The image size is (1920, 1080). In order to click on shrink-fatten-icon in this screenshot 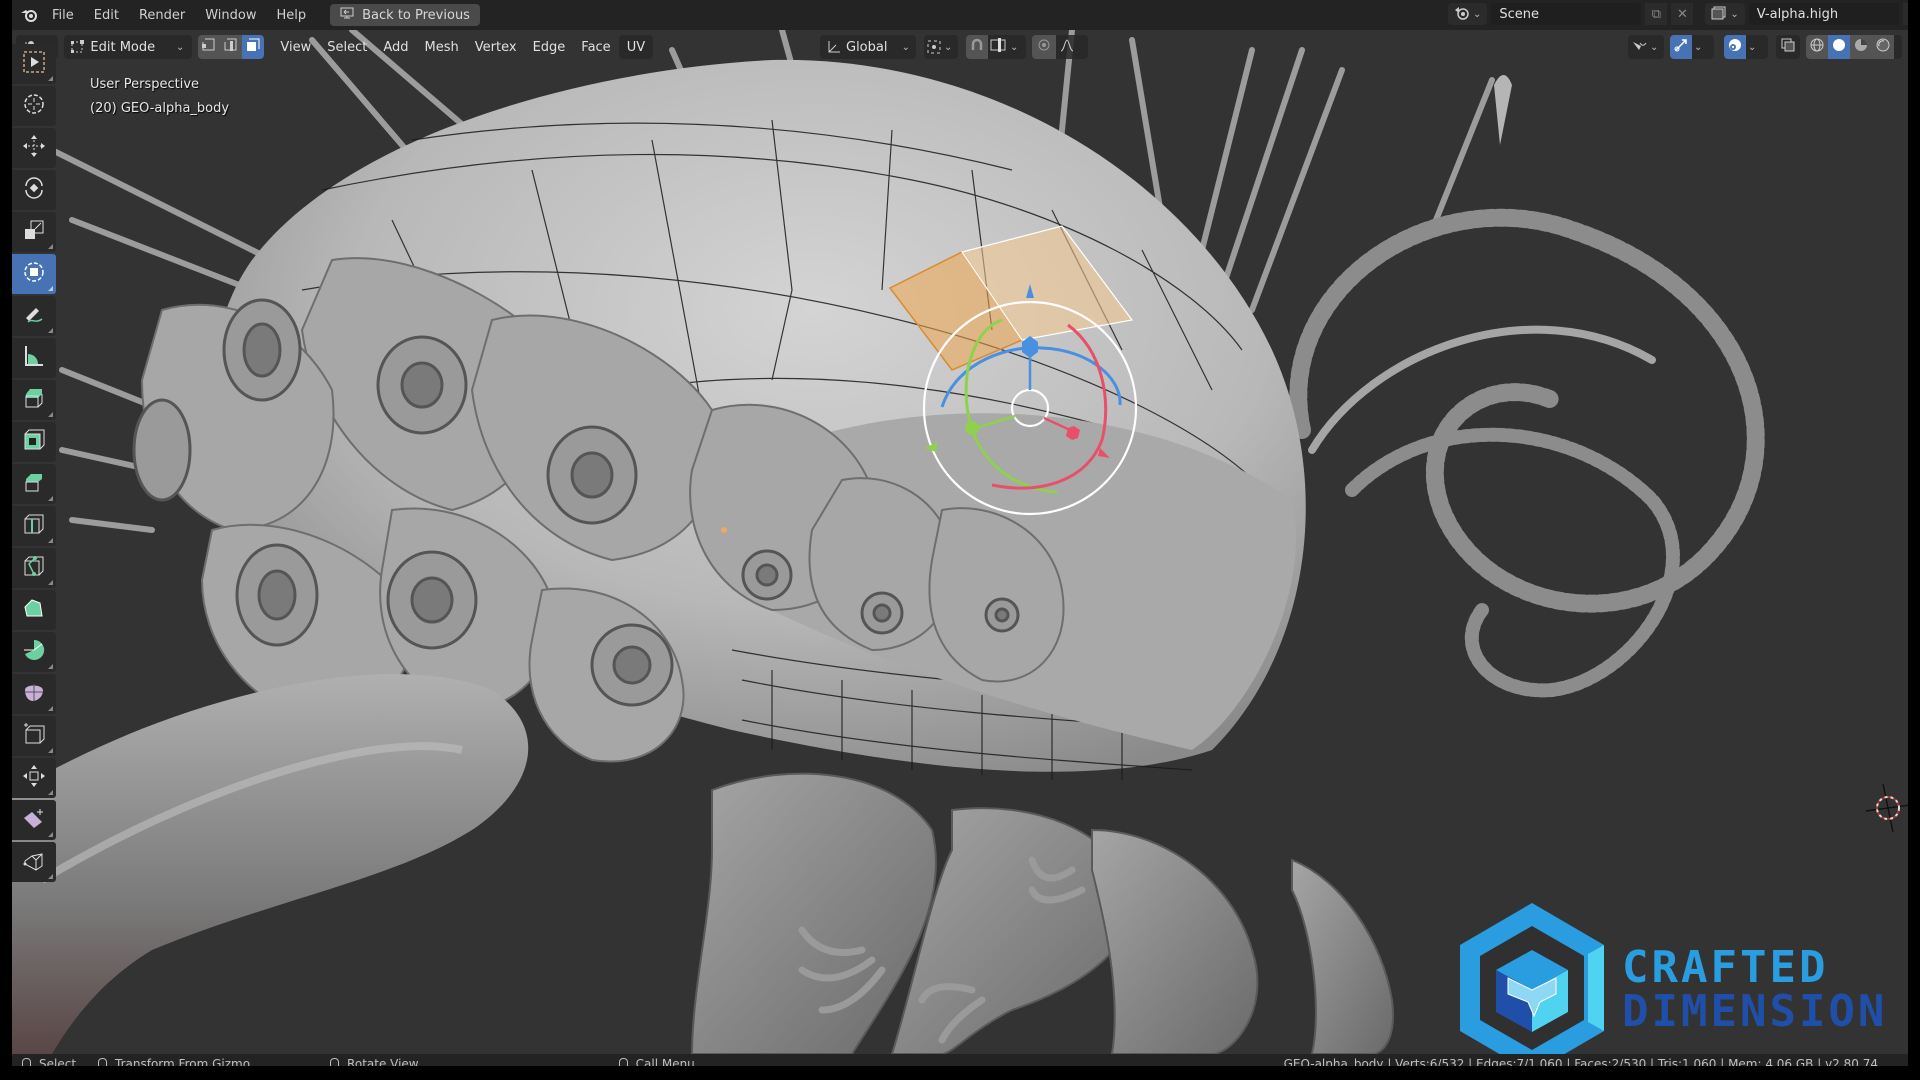, I will do `click(34, 778)`.